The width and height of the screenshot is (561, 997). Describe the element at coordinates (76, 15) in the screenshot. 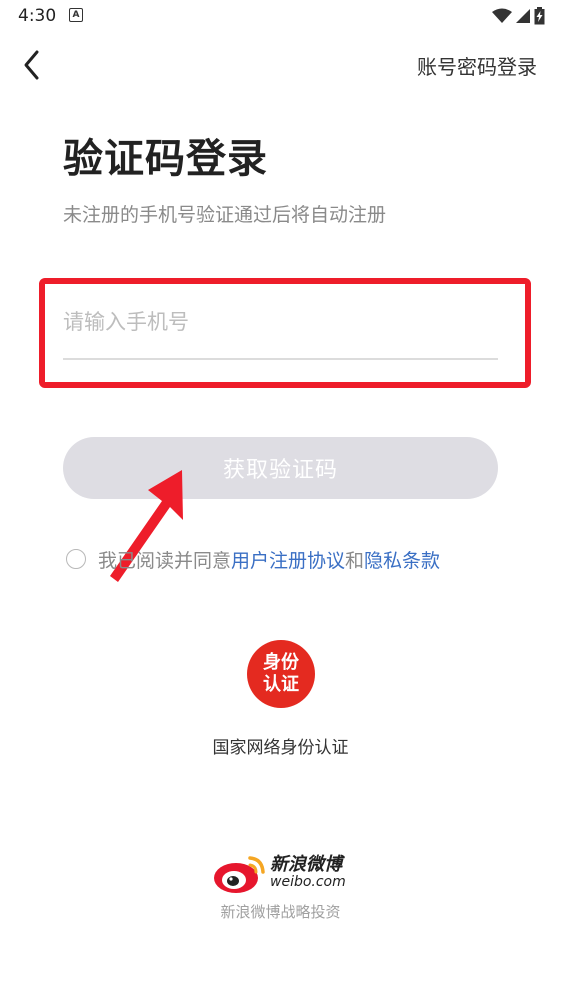

I see `notification-icon: A` at that location.